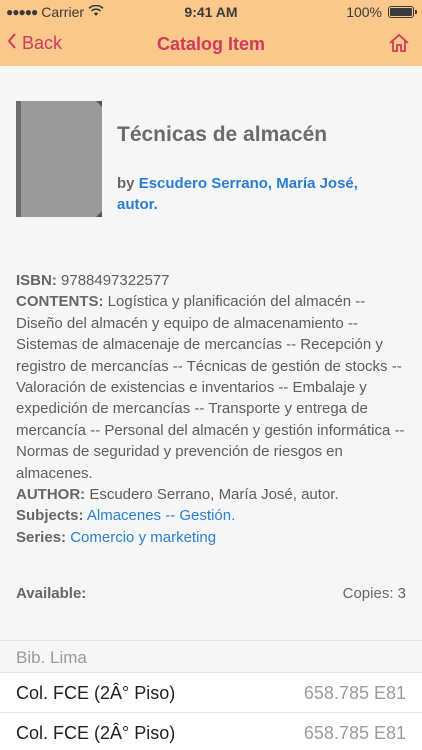 Image resolution: width=422 pixels, height=750 pixels. What do you see at coordinates (374, 593) in the screenshot?
I see `copies-count: Copies: 3` at bounding box center [374, 593].